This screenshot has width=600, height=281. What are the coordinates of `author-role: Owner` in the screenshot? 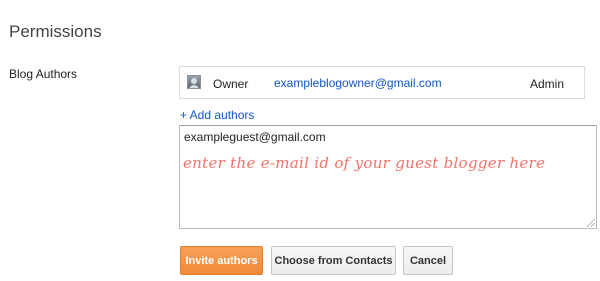 It's located at (231, 84).